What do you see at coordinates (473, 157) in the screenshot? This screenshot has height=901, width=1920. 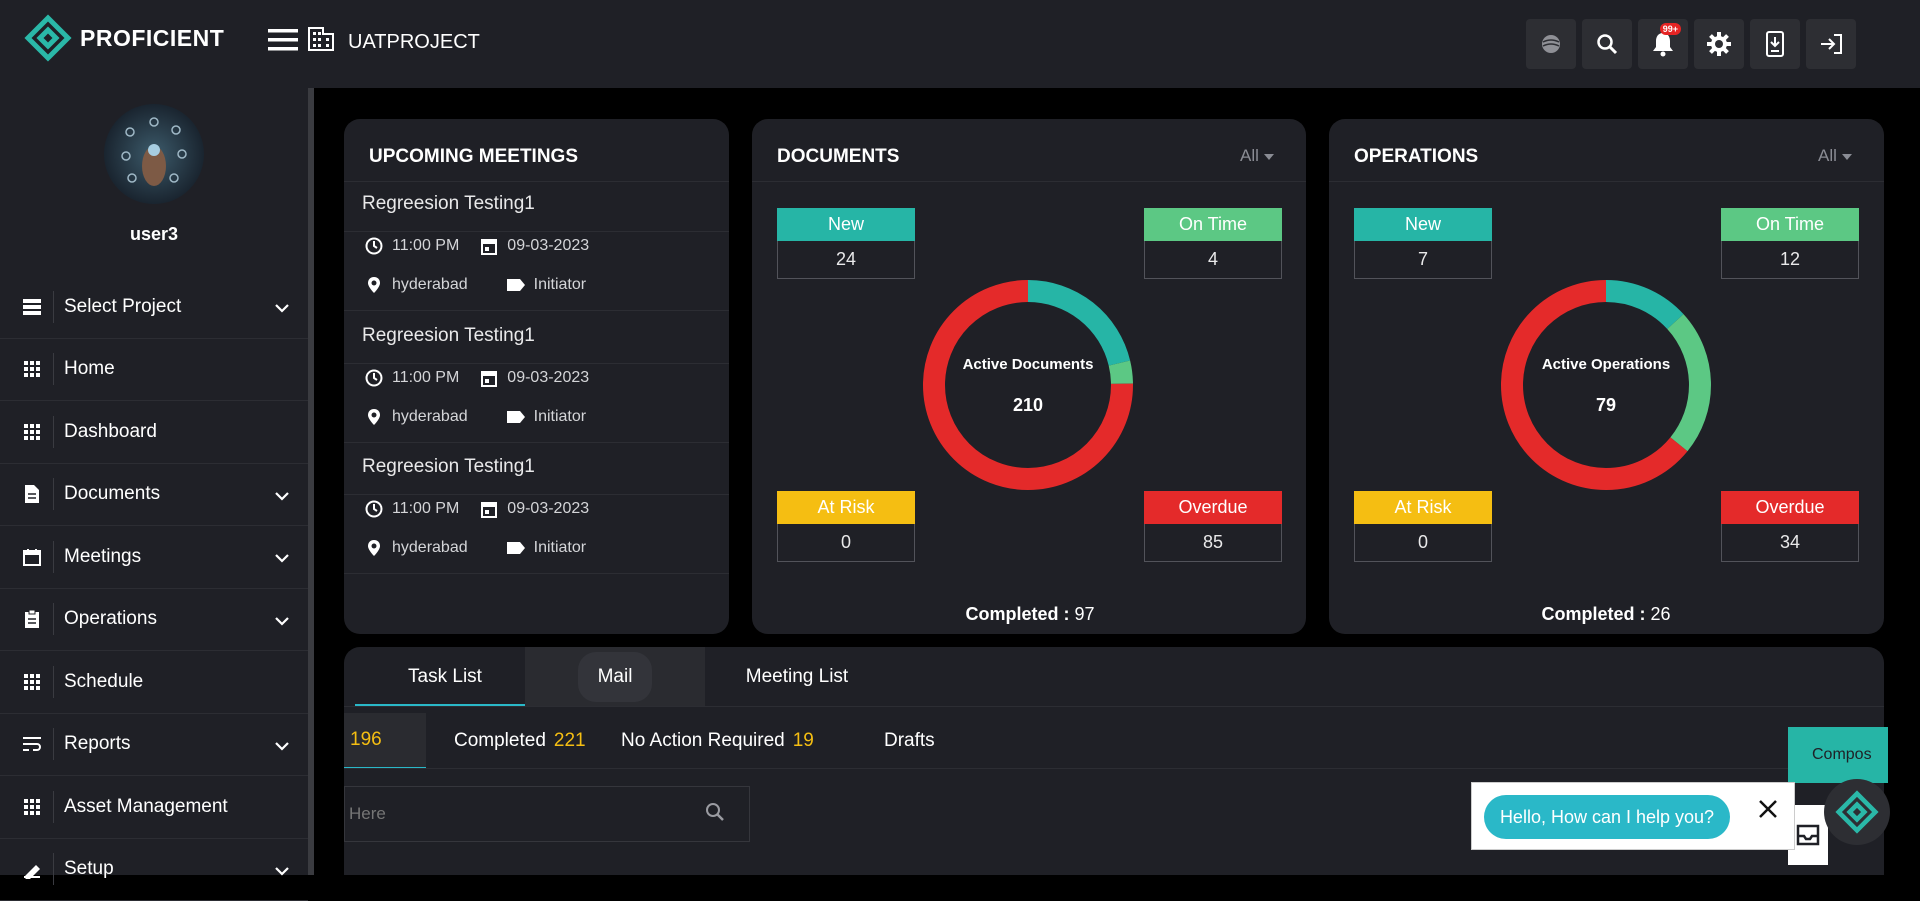 I see `upcoming-meetings-title: UPCOMING MEETINGS` at bounding box center [473, 157].